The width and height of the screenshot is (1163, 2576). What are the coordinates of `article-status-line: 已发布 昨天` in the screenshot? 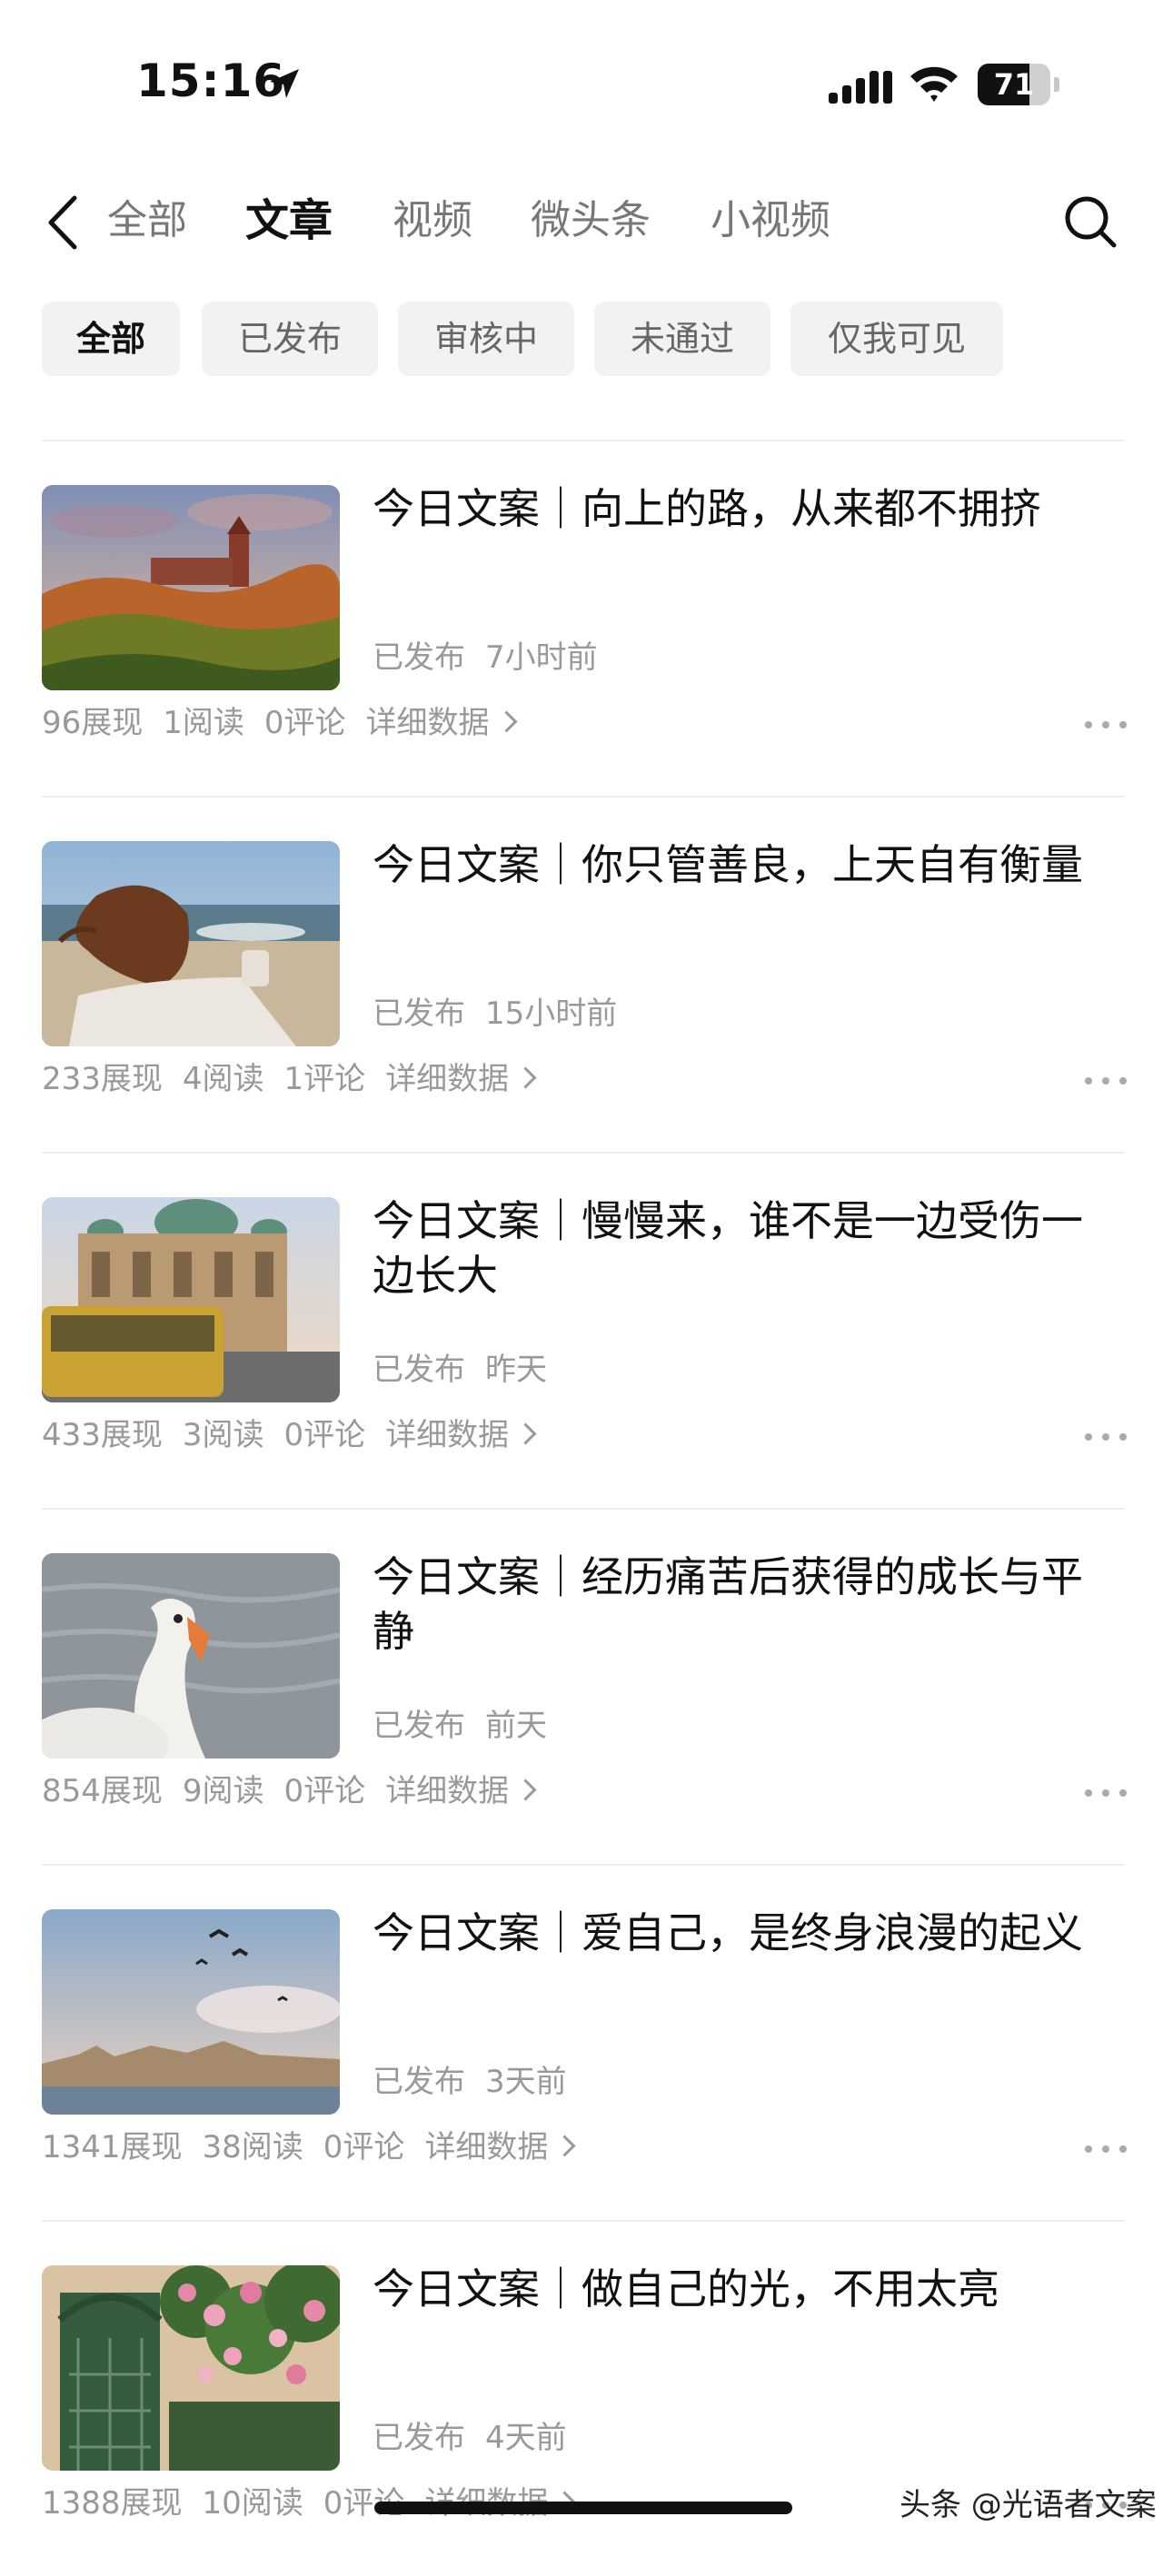 It's located at (460, 1366).